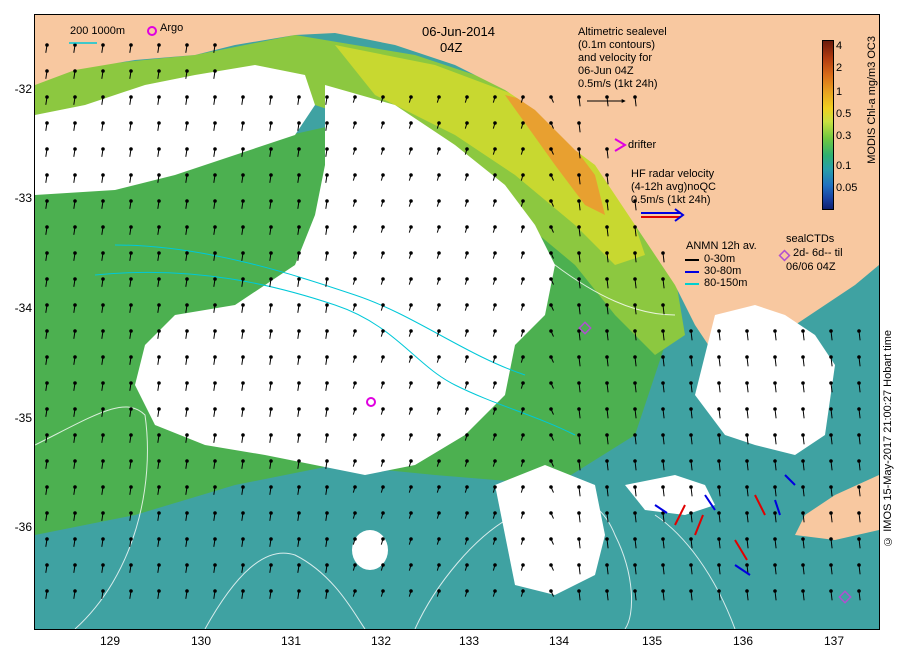 This screenshot has height=660, width=900. Describe the element at coordinates (839, 46) in the screenshot. I see `colorbar-tick: 4` at that location.